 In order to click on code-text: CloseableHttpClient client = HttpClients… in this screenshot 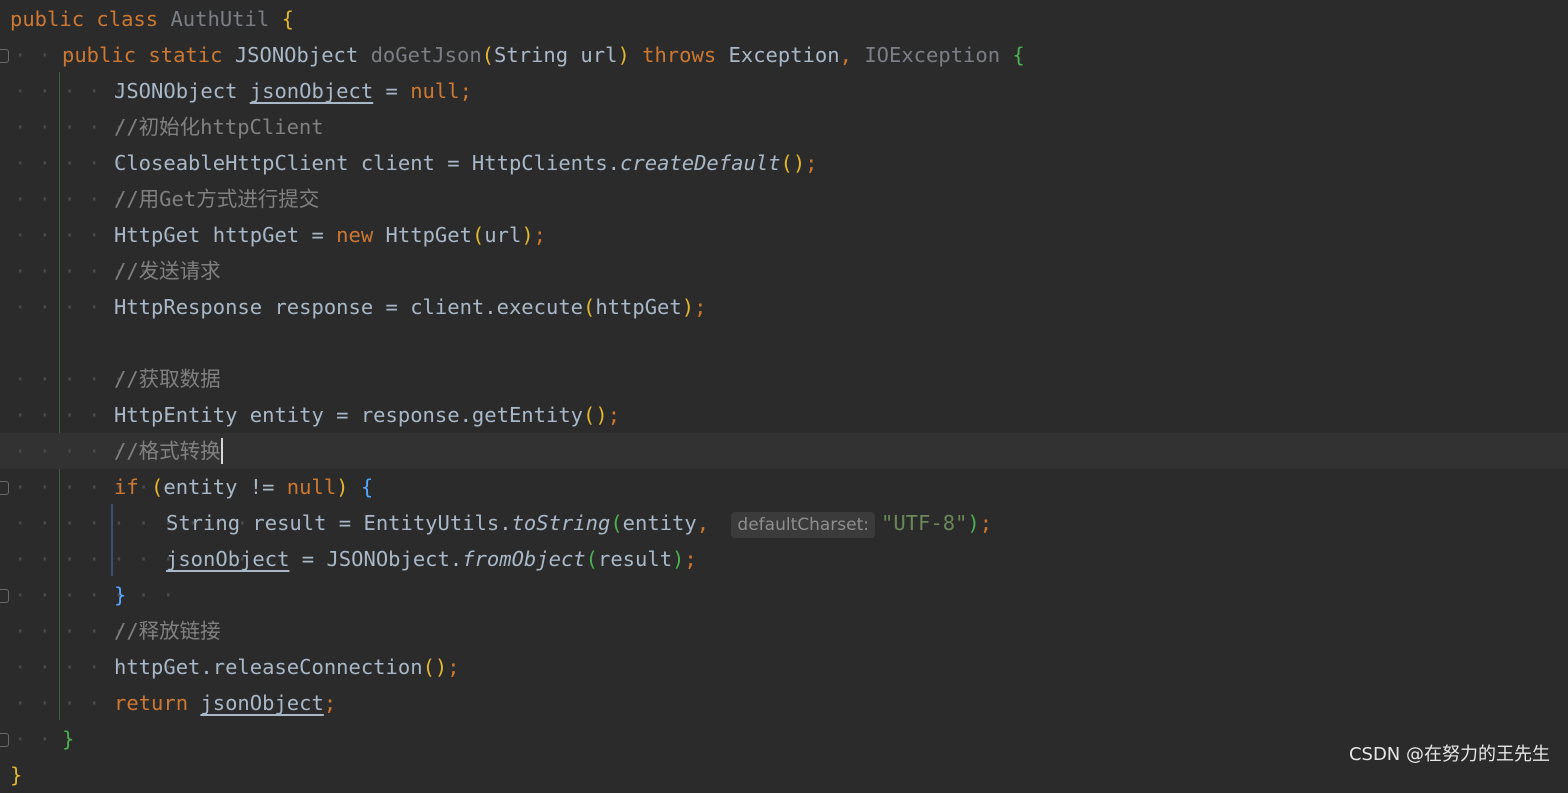, I will do `click(466, 163)`.